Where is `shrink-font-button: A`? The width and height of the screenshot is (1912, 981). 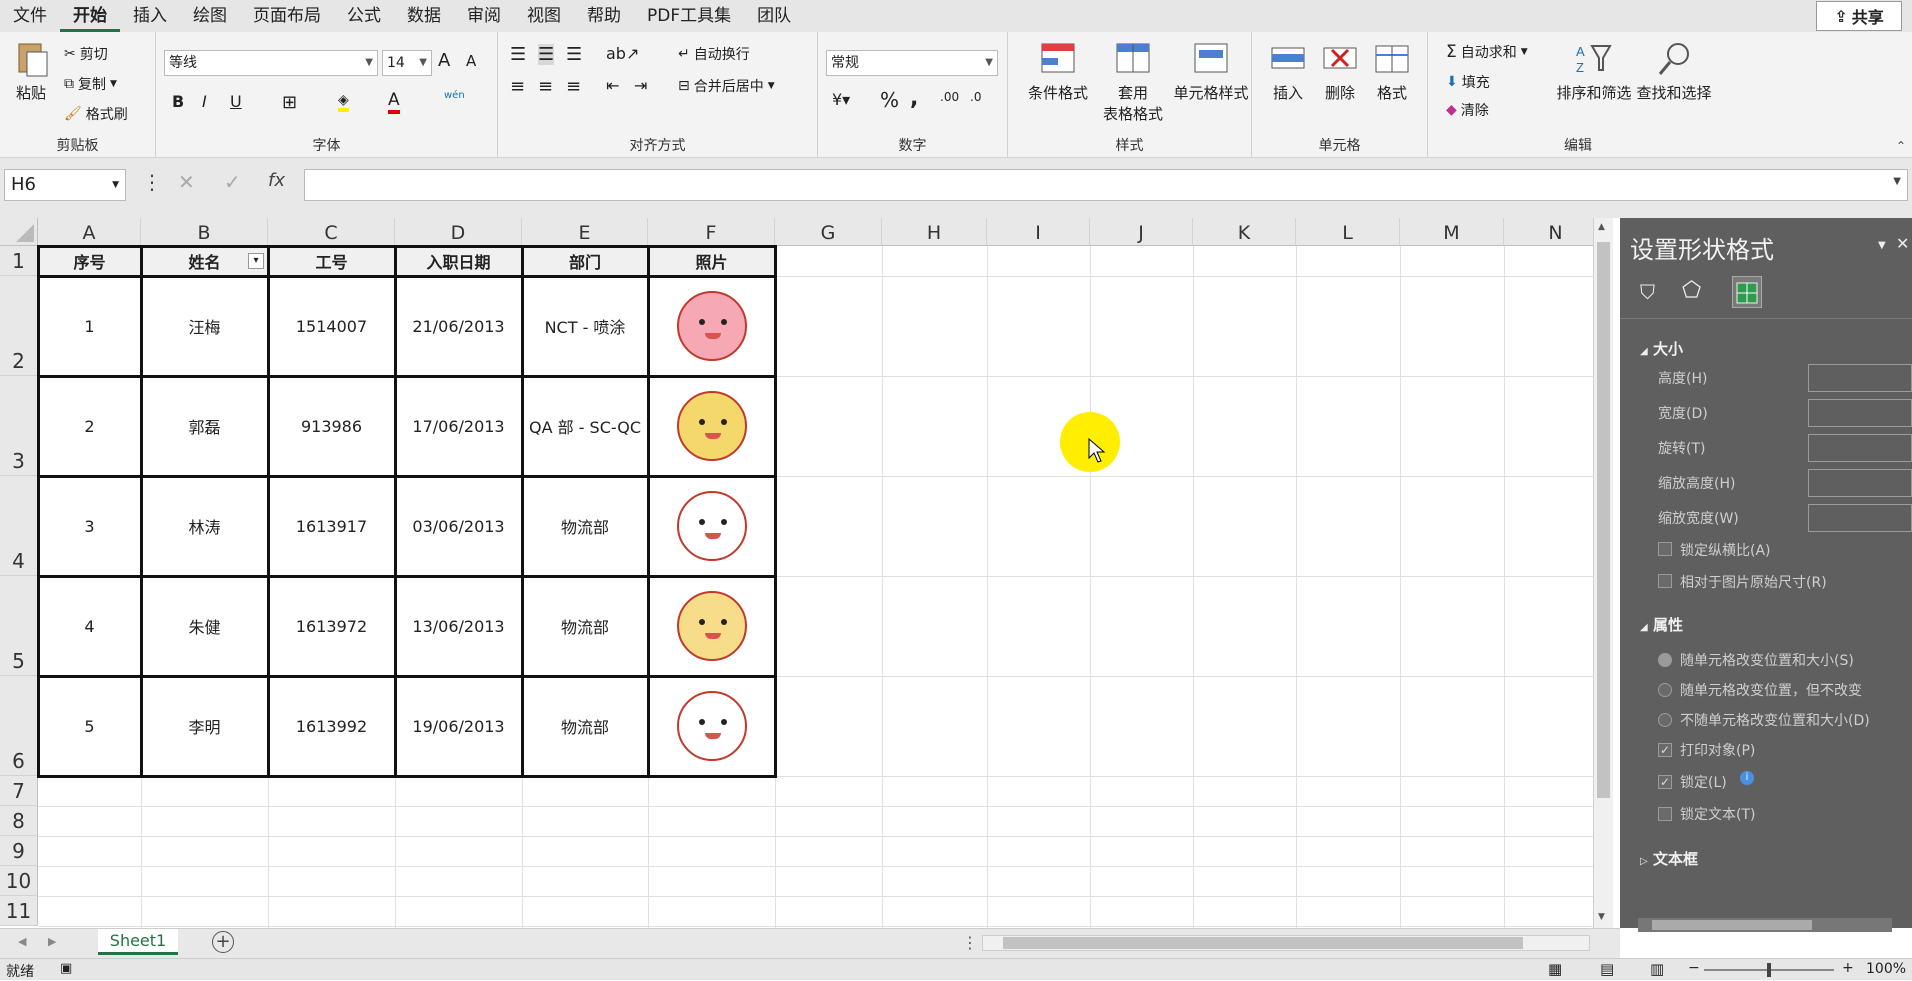 shrink-font-button: A is located at coordinates (471, 61).